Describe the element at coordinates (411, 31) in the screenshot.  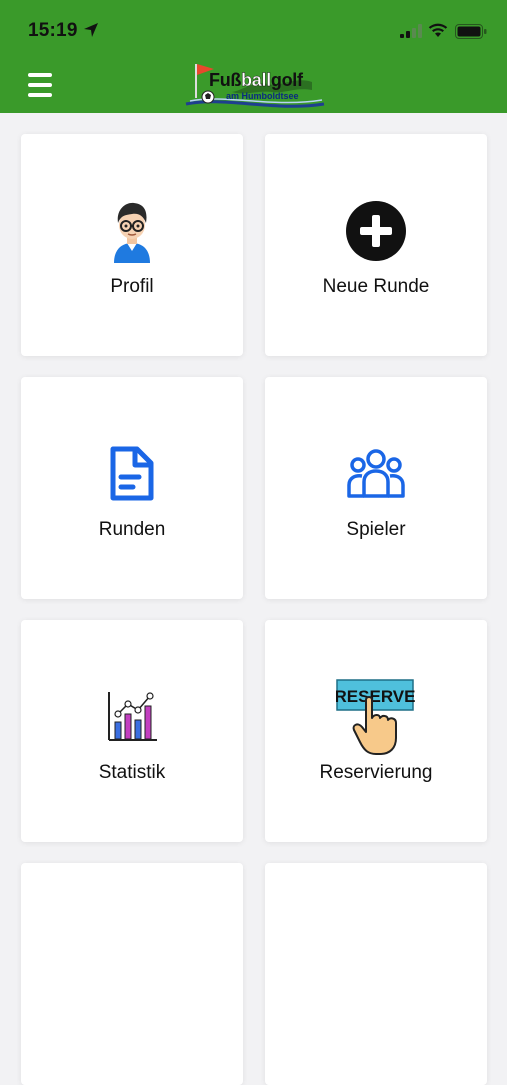
I see `cellular-signal-icon` at that location.